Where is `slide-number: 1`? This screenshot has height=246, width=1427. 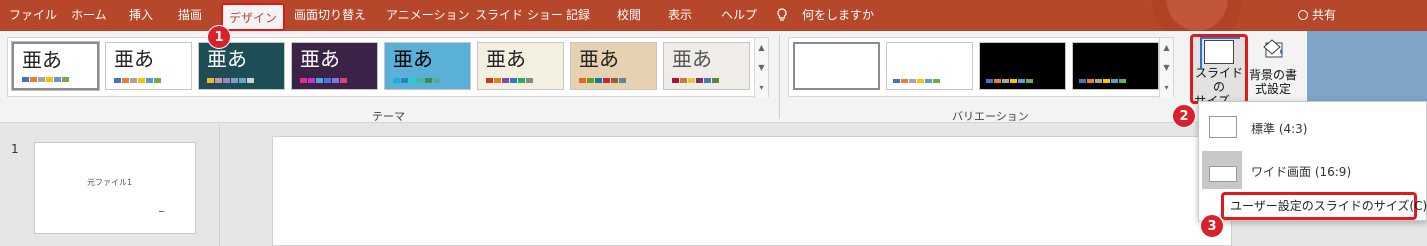
slide-number: 1 is located at coordinates (15, 149).